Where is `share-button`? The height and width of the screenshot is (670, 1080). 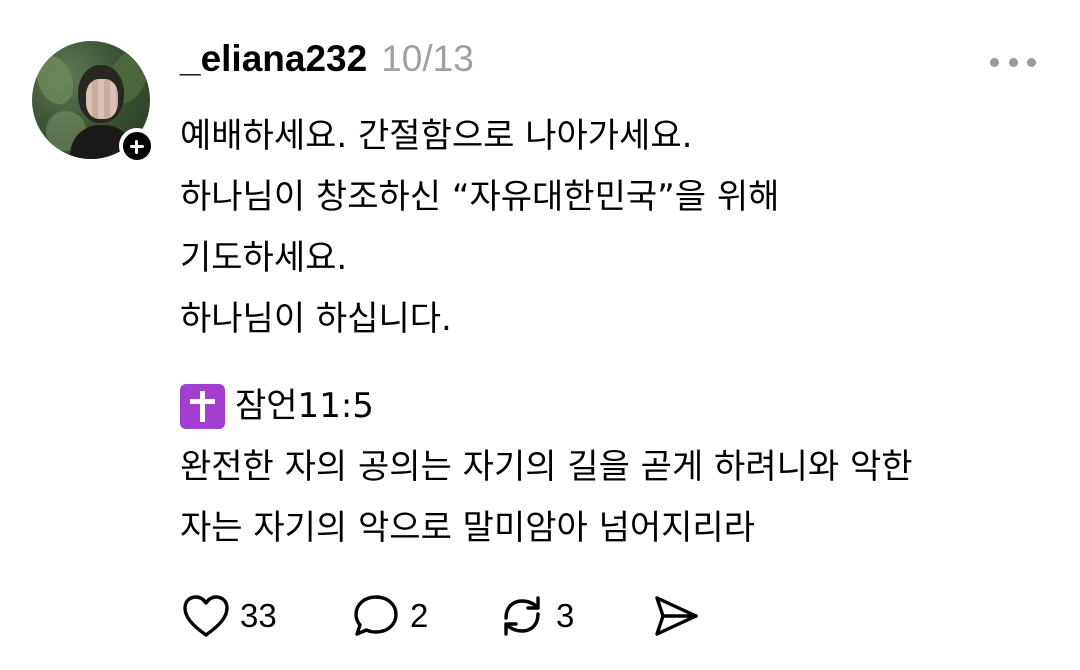 share-button is located at coordinates (676, 616).